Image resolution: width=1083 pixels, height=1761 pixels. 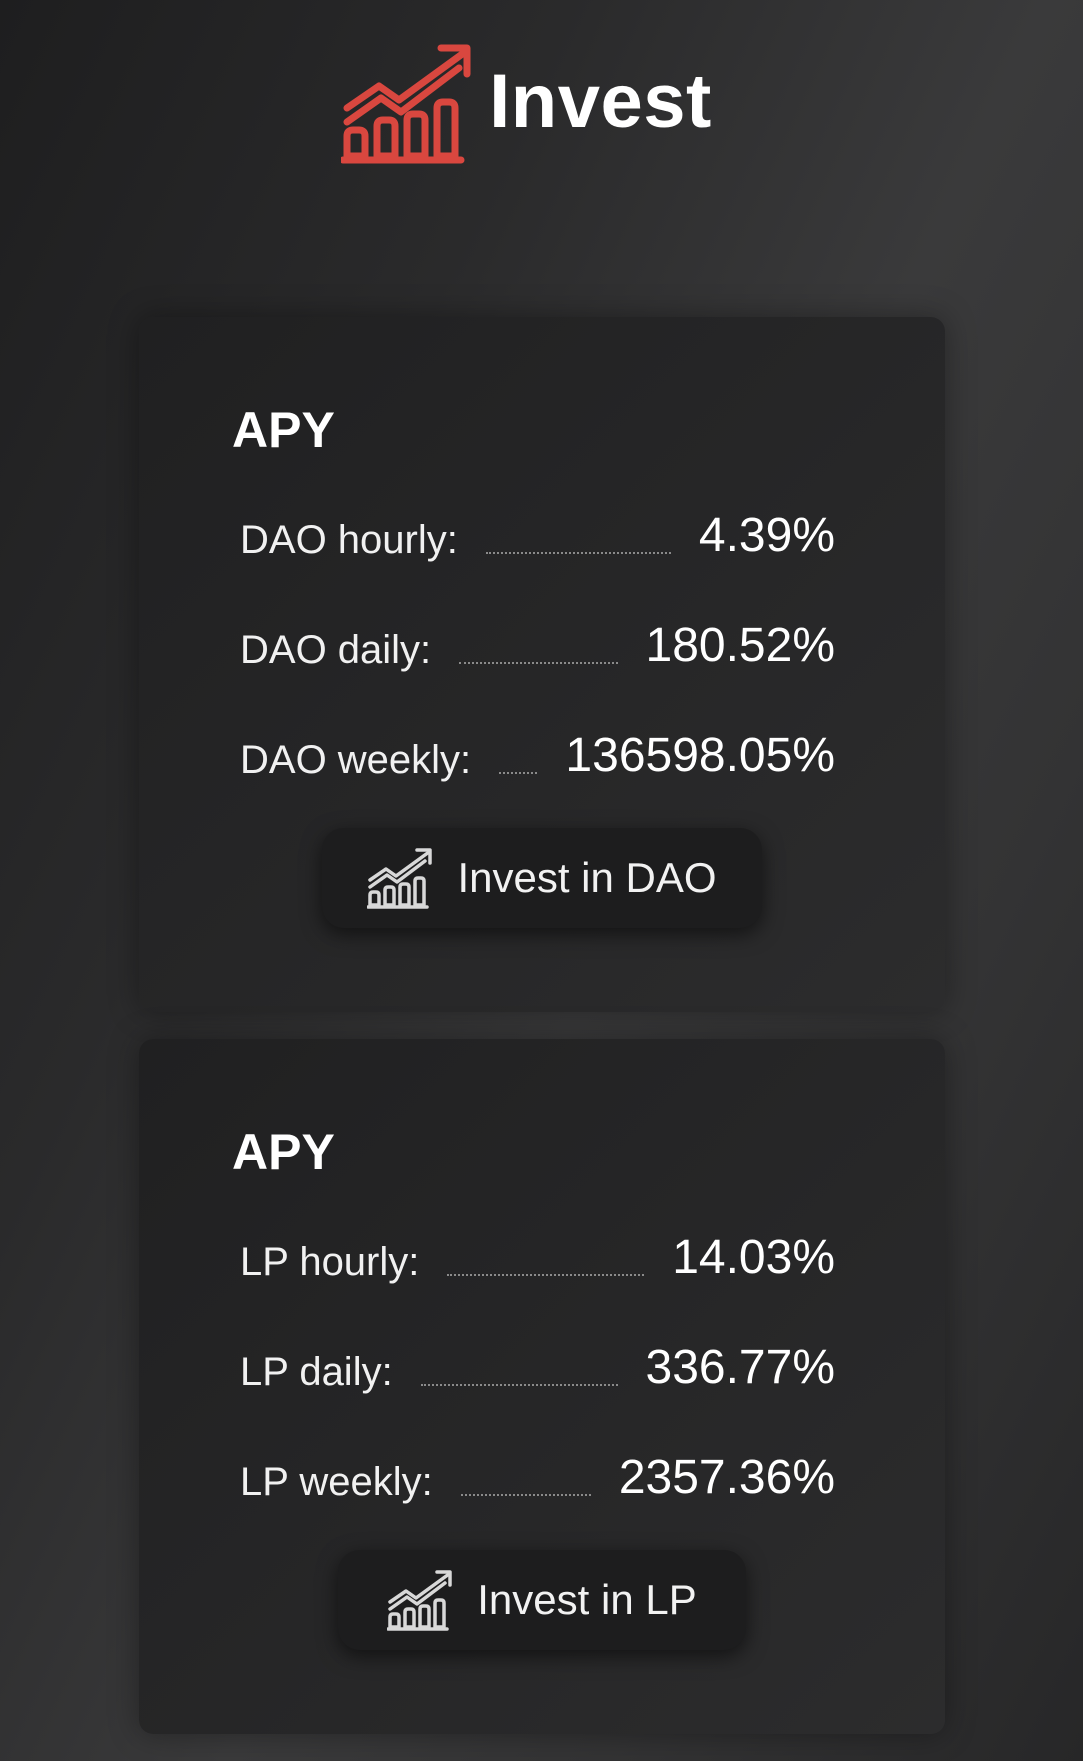 What do you see at coordinates (336, 650) in the screenshot?
I see `row-label: DAO daily:` at bounding box center [336, 650].